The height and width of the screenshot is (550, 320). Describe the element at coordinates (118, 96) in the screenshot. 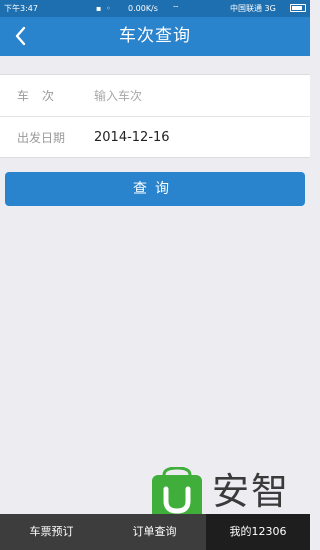

I see `train-number-input: 输入车次` at that location.